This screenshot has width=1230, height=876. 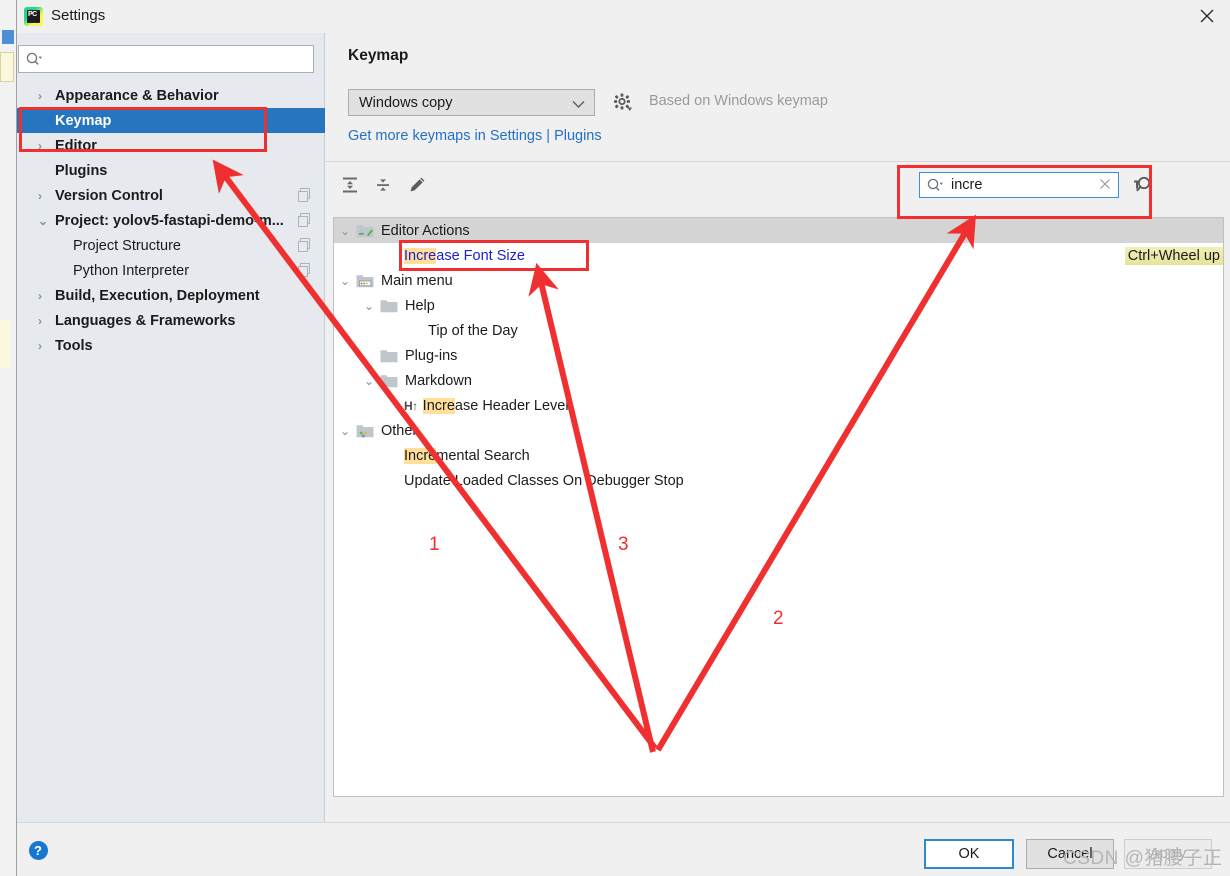 I want to click on tree-row: Incremental Search, so click(x=778, y=455).